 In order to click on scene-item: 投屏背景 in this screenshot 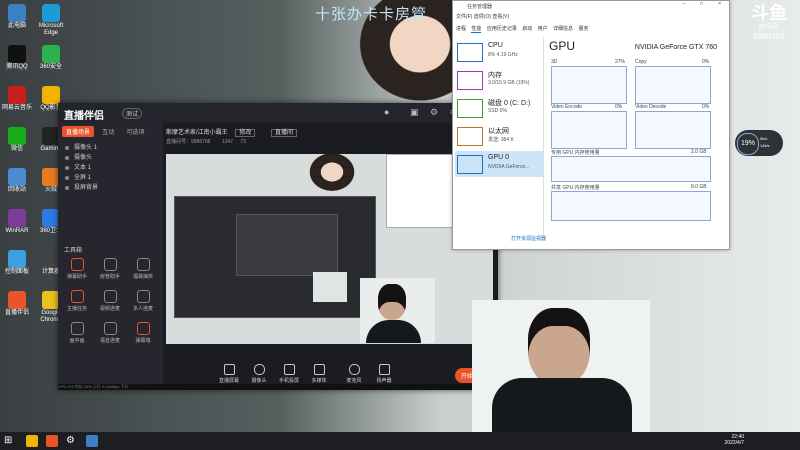, I will do `click(110, 188)`.